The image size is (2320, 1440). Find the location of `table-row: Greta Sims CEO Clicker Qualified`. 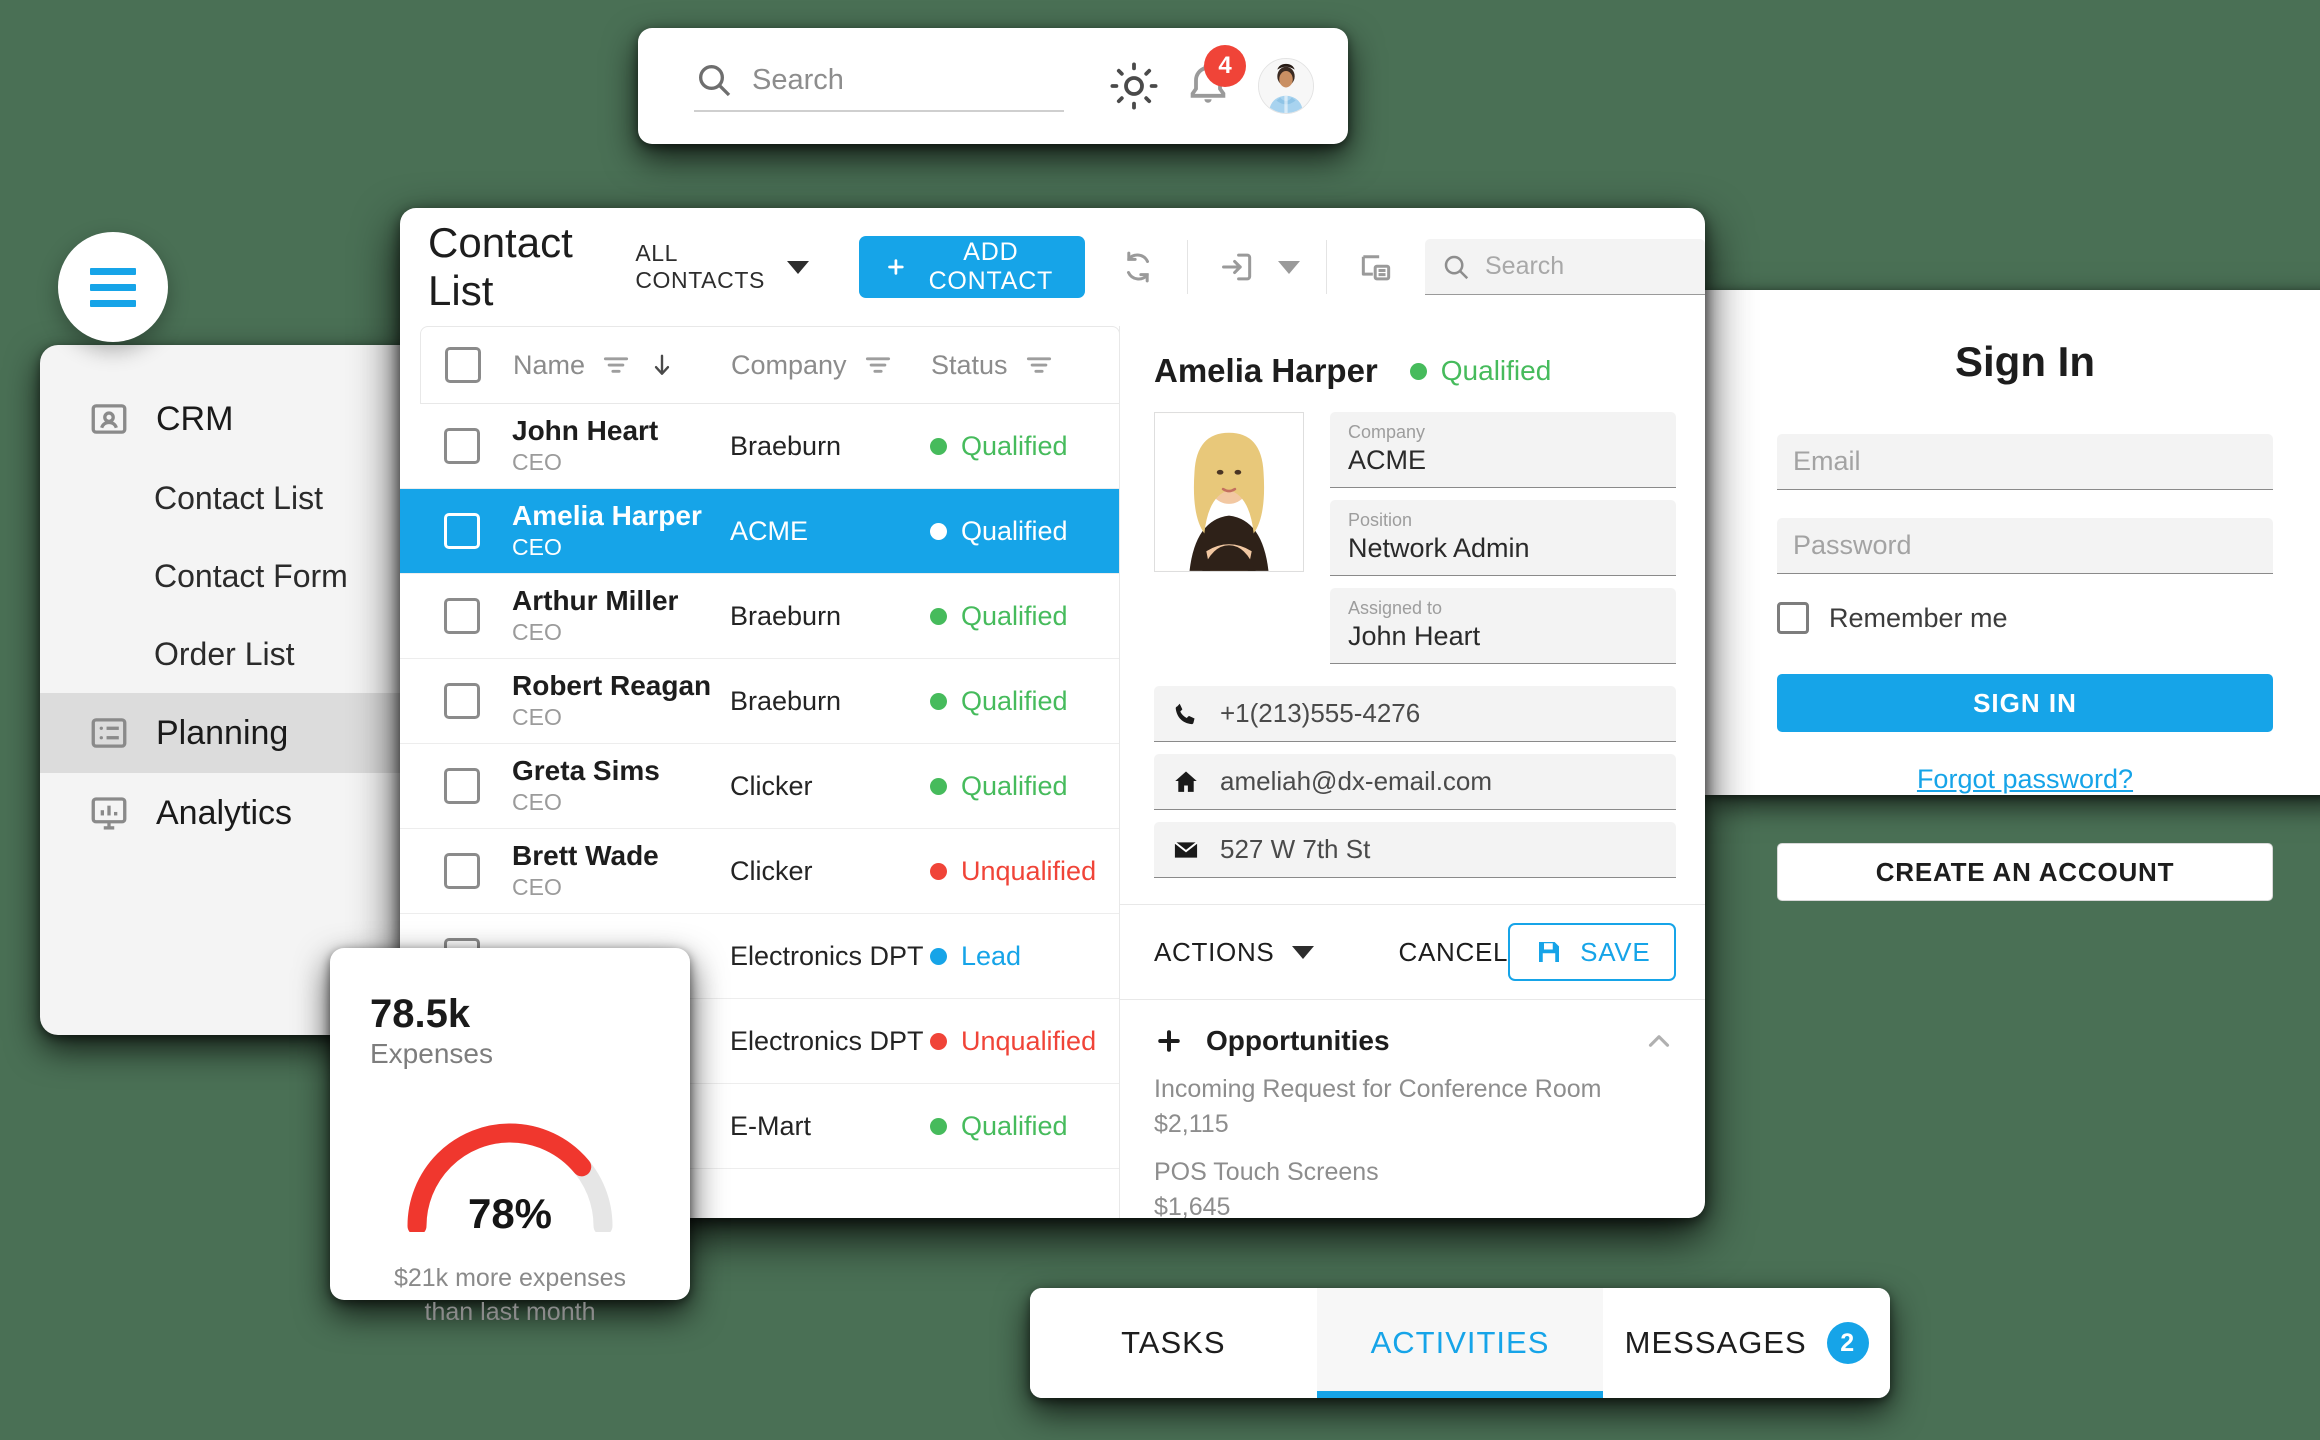

table-row: Greta Sims CEO Clicker Qualified is located at coordinates (759, 786).